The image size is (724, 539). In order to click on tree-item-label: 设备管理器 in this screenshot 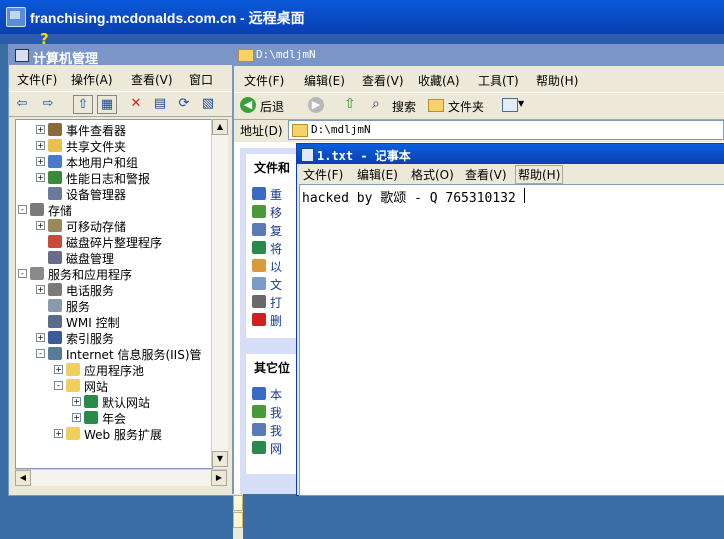, I will do `click(96, 195)`.